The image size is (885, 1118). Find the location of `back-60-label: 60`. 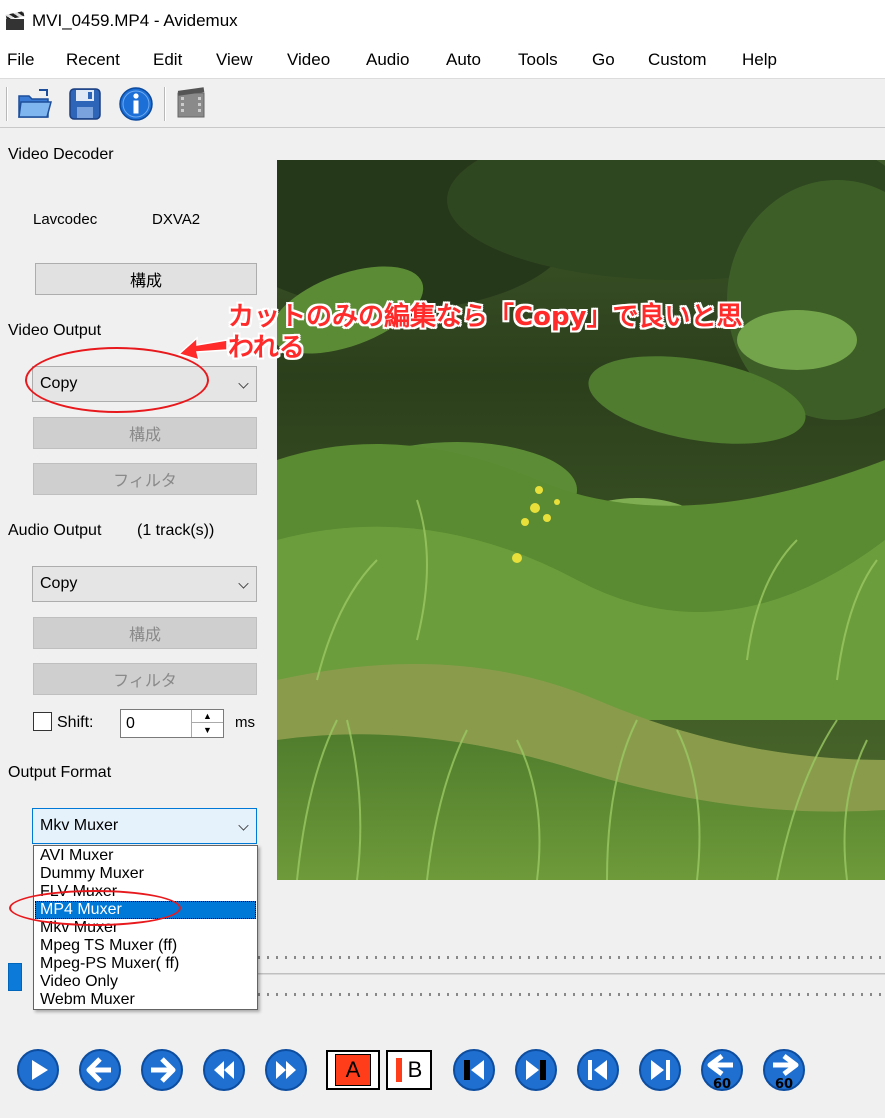

back-60-label: 60 is located at coordinates (722, 1084).